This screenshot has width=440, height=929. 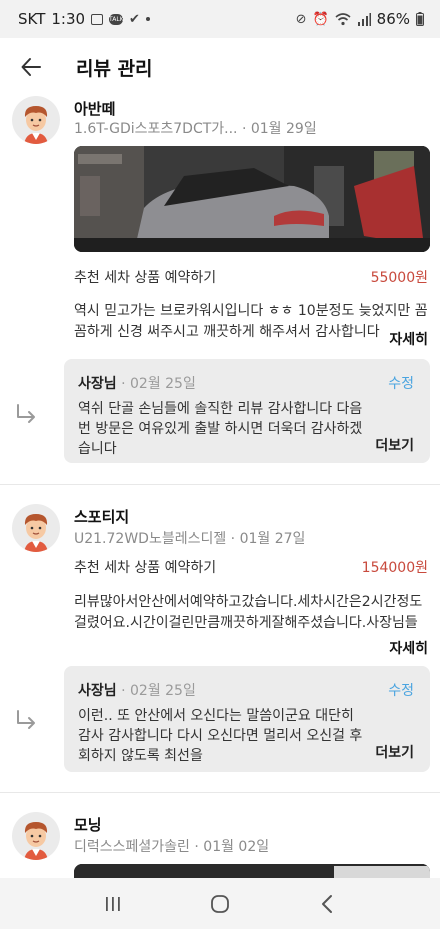 I want to click on signal-icon, so click(x=364, y=19).